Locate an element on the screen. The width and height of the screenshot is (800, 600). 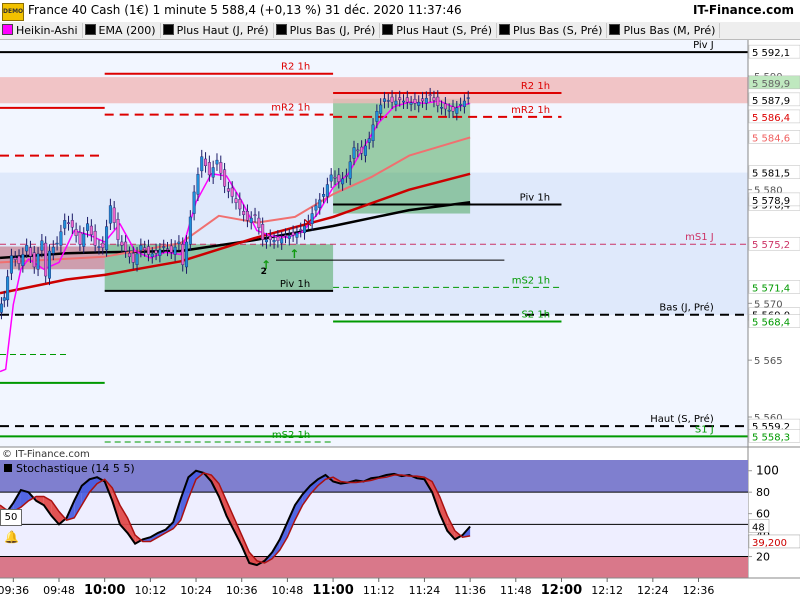
stoch-level-badge: 50 is located at coordinates (11, 517).